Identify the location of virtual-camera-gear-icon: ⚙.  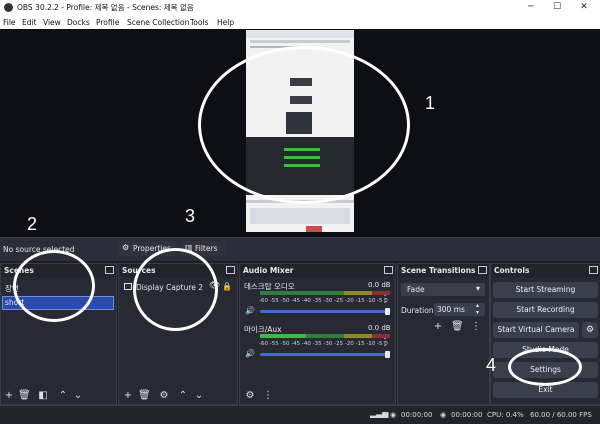
(590, 330).